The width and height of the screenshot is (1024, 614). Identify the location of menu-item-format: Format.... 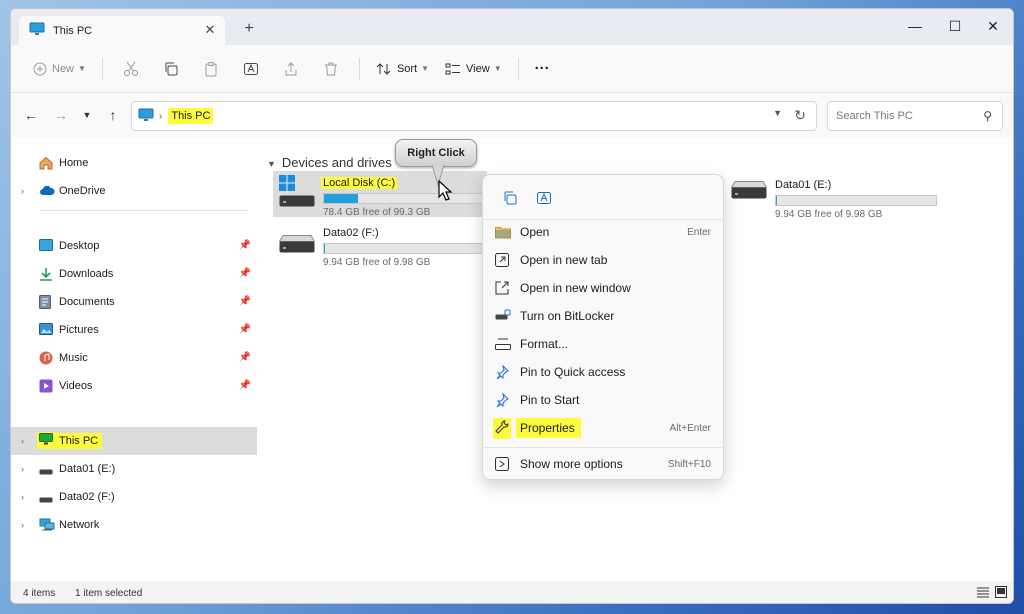
(604, 344).